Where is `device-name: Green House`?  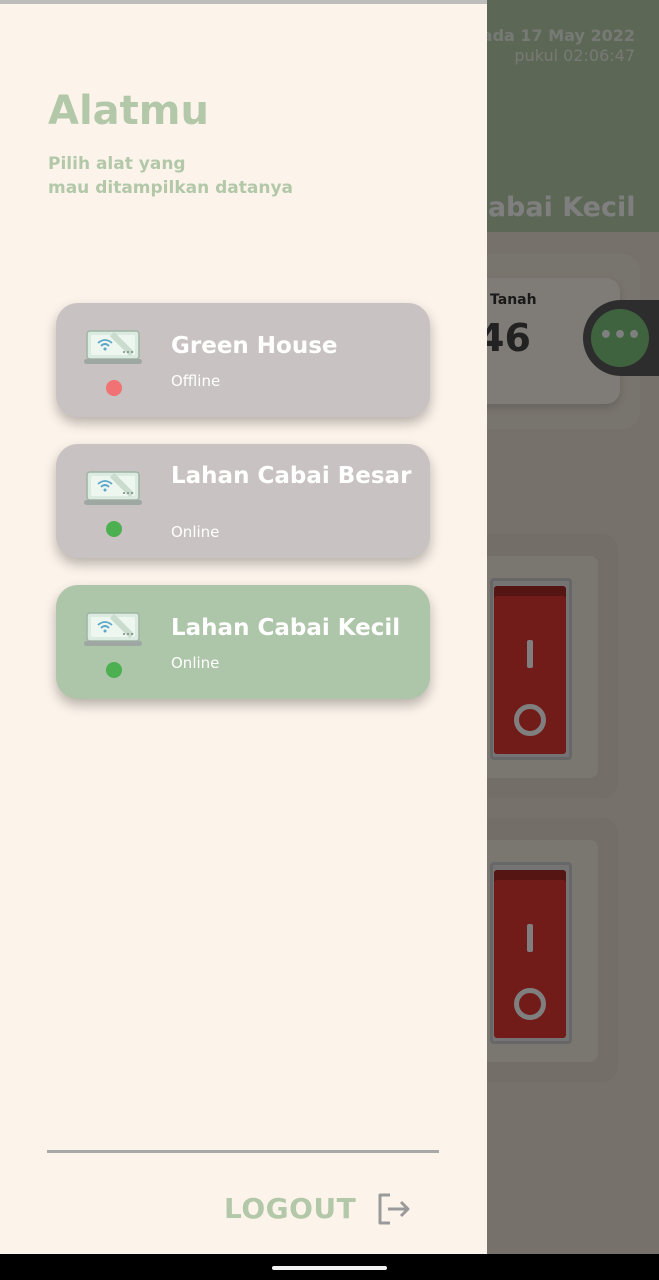 device-name: Green House is located at coordinates (254, 346).